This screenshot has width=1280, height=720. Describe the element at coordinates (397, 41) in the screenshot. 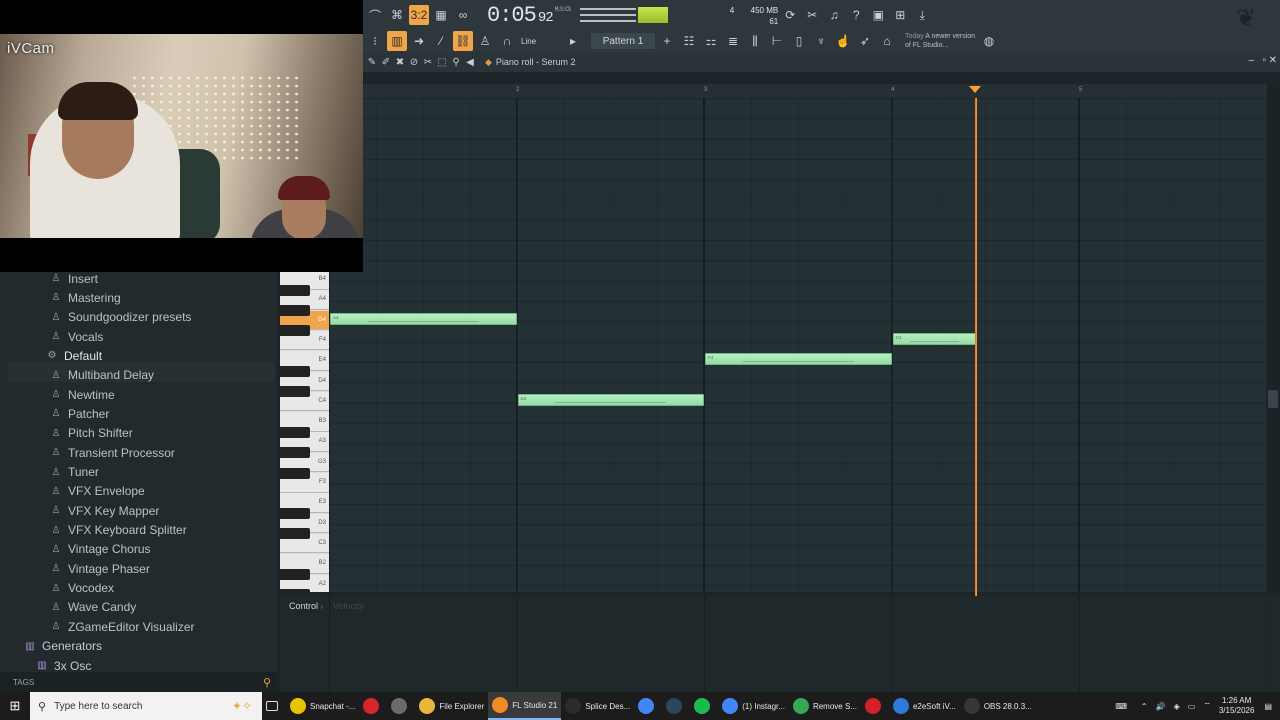

I see `piano-roll-icon: ▥` at that location.